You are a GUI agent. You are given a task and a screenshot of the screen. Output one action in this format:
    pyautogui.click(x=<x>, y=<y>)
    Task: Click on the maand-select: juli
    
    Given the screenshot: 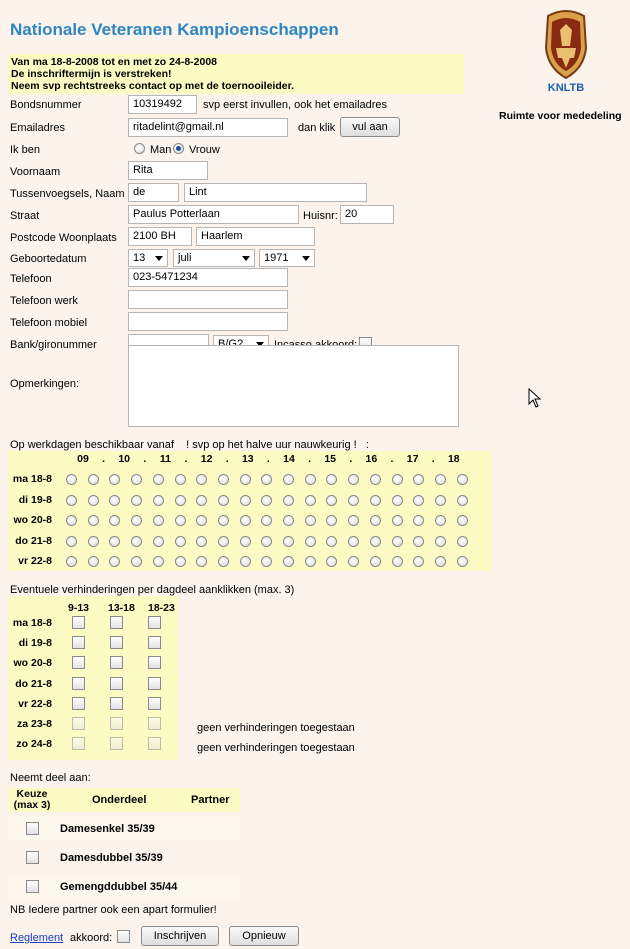 What is the action you would take?
    pyautogui.click(x=214, y=258)
    